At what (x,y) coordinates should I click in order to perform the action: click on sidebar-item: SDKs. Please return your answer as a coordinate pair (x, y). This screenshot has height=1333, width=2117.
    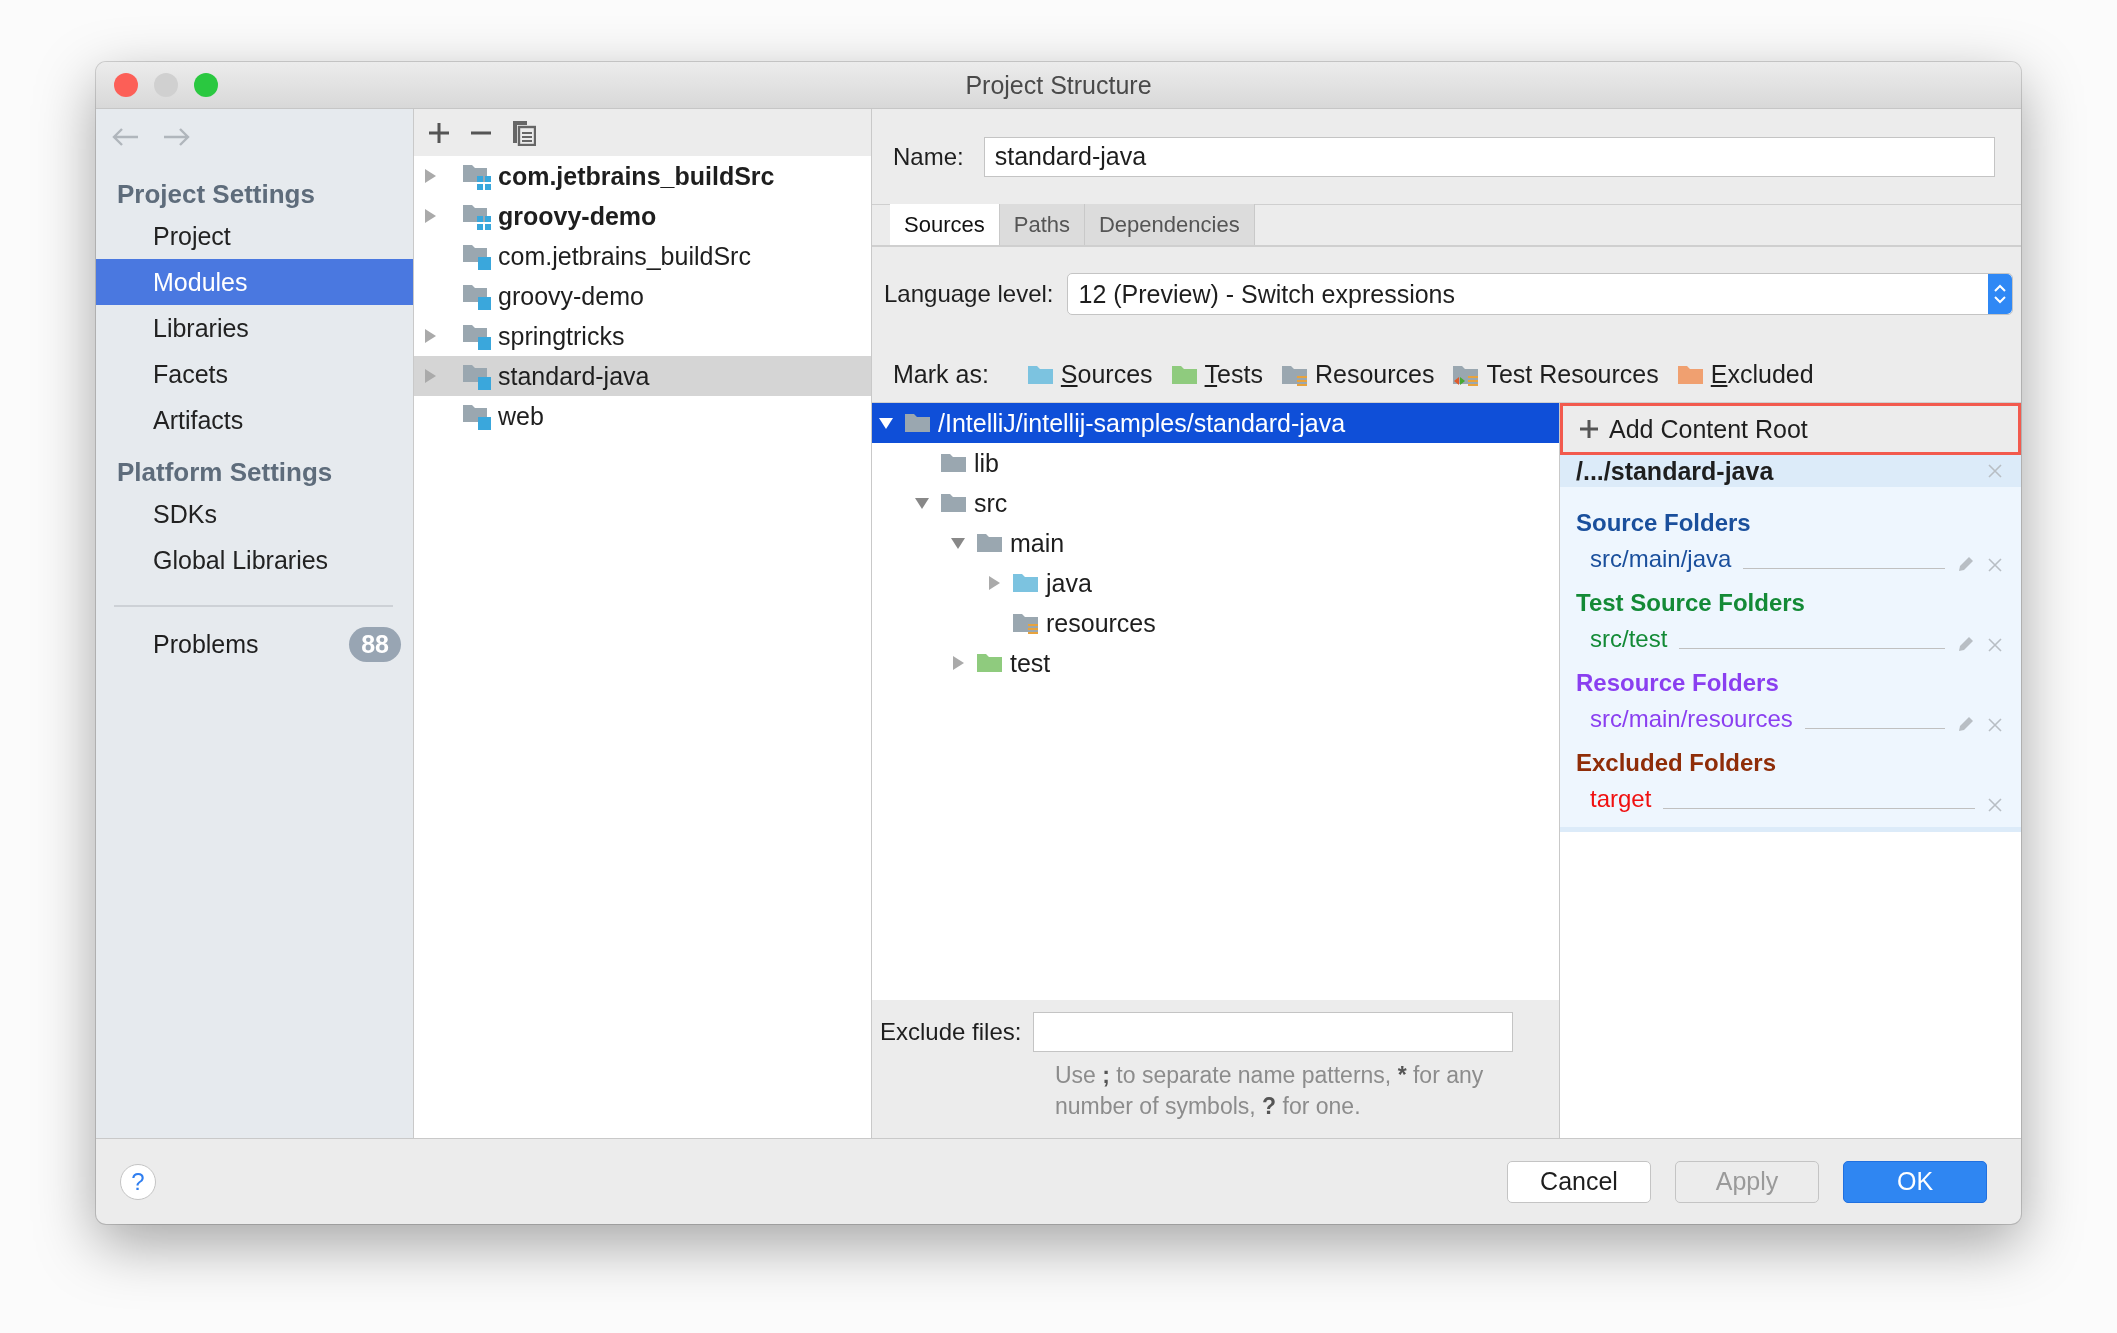
    Looking at the image, I should click on (254, 514).